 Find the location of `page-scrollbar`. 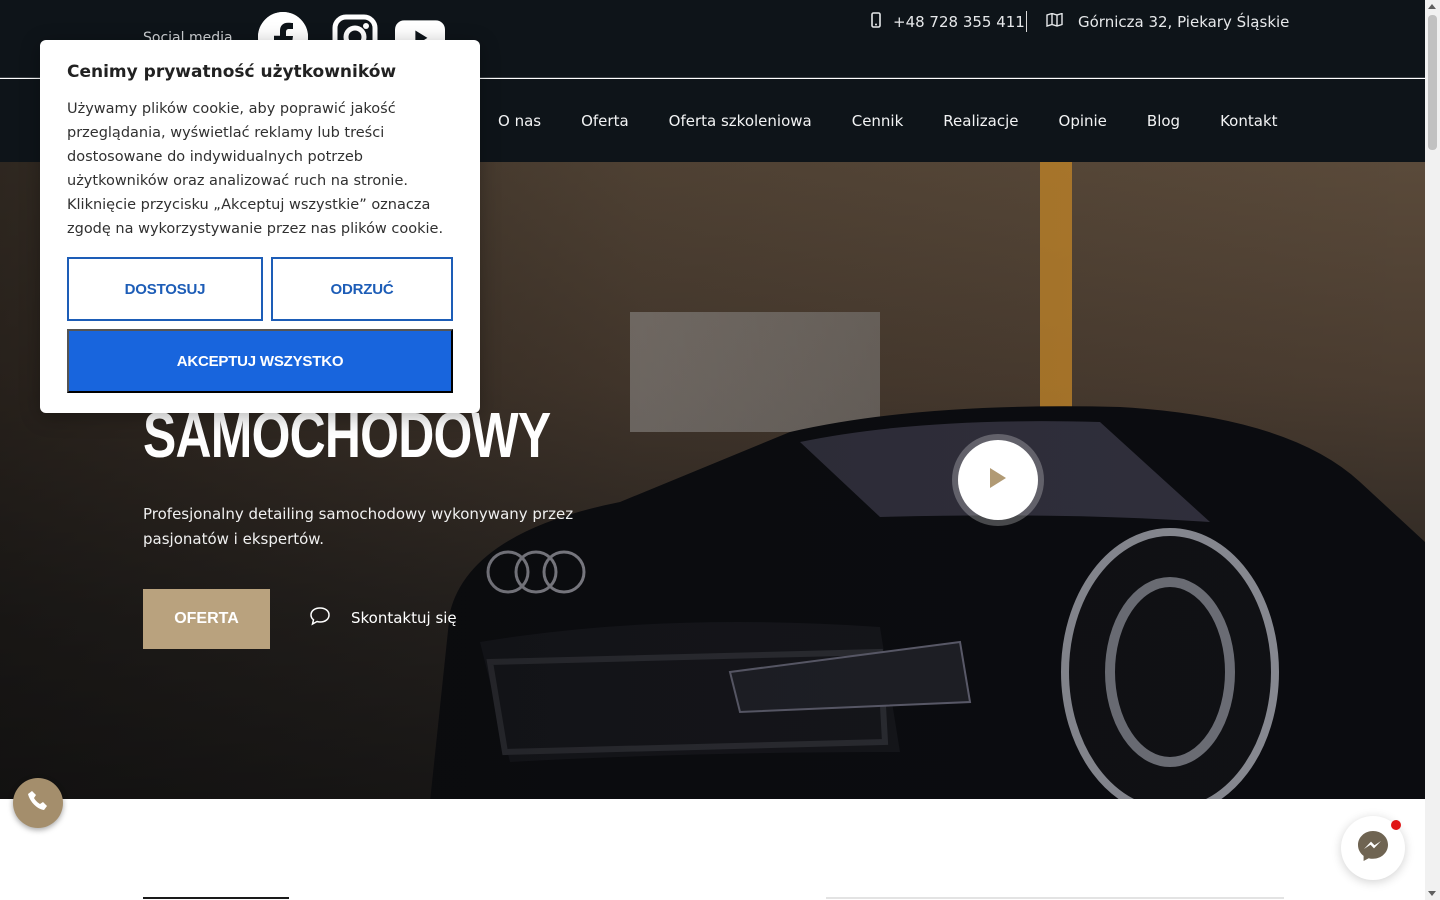

page-scrollbar is located at coordinates (1432, 450).